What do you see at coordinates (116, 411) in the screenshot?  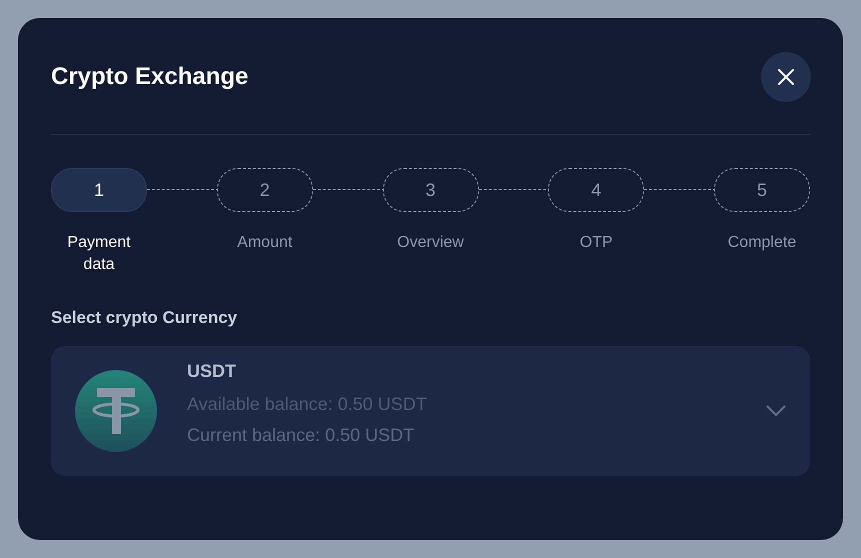 I see `coin-icon` at bounding box center [116, 411].